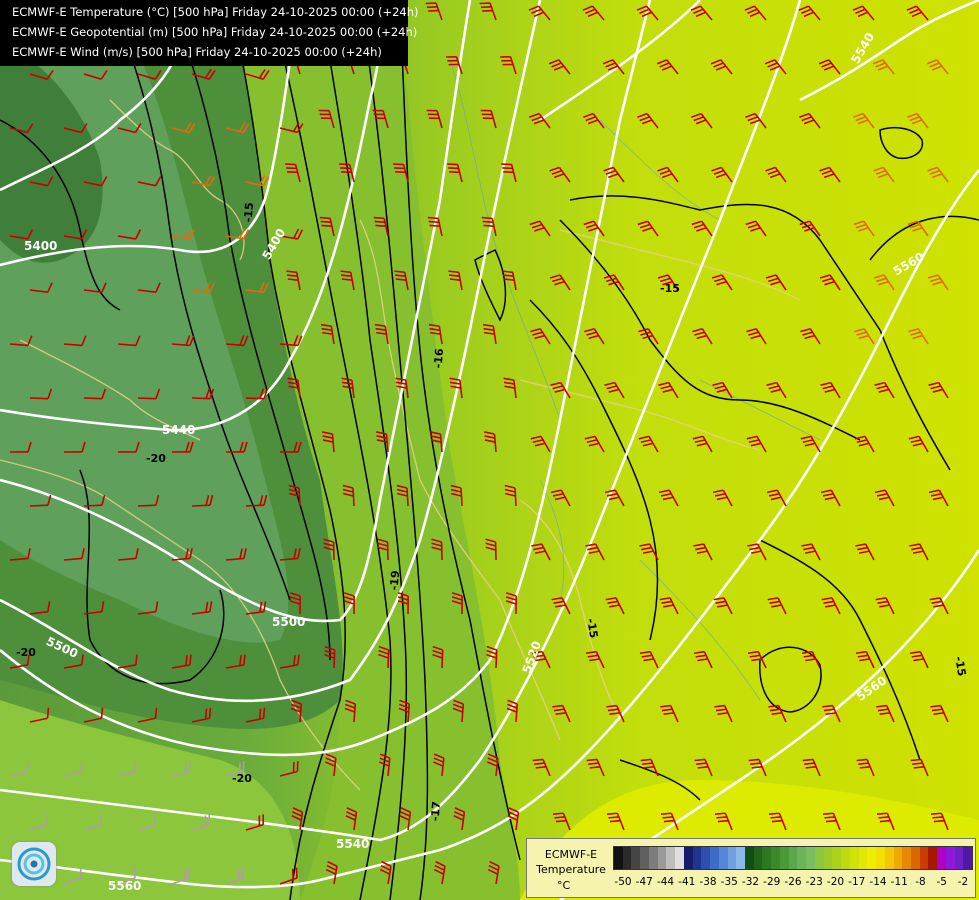  What do you see at coordinates (878, 882) in the screenshot?
I see `legend-tick-label: -14` at bounding box center [878, 882].